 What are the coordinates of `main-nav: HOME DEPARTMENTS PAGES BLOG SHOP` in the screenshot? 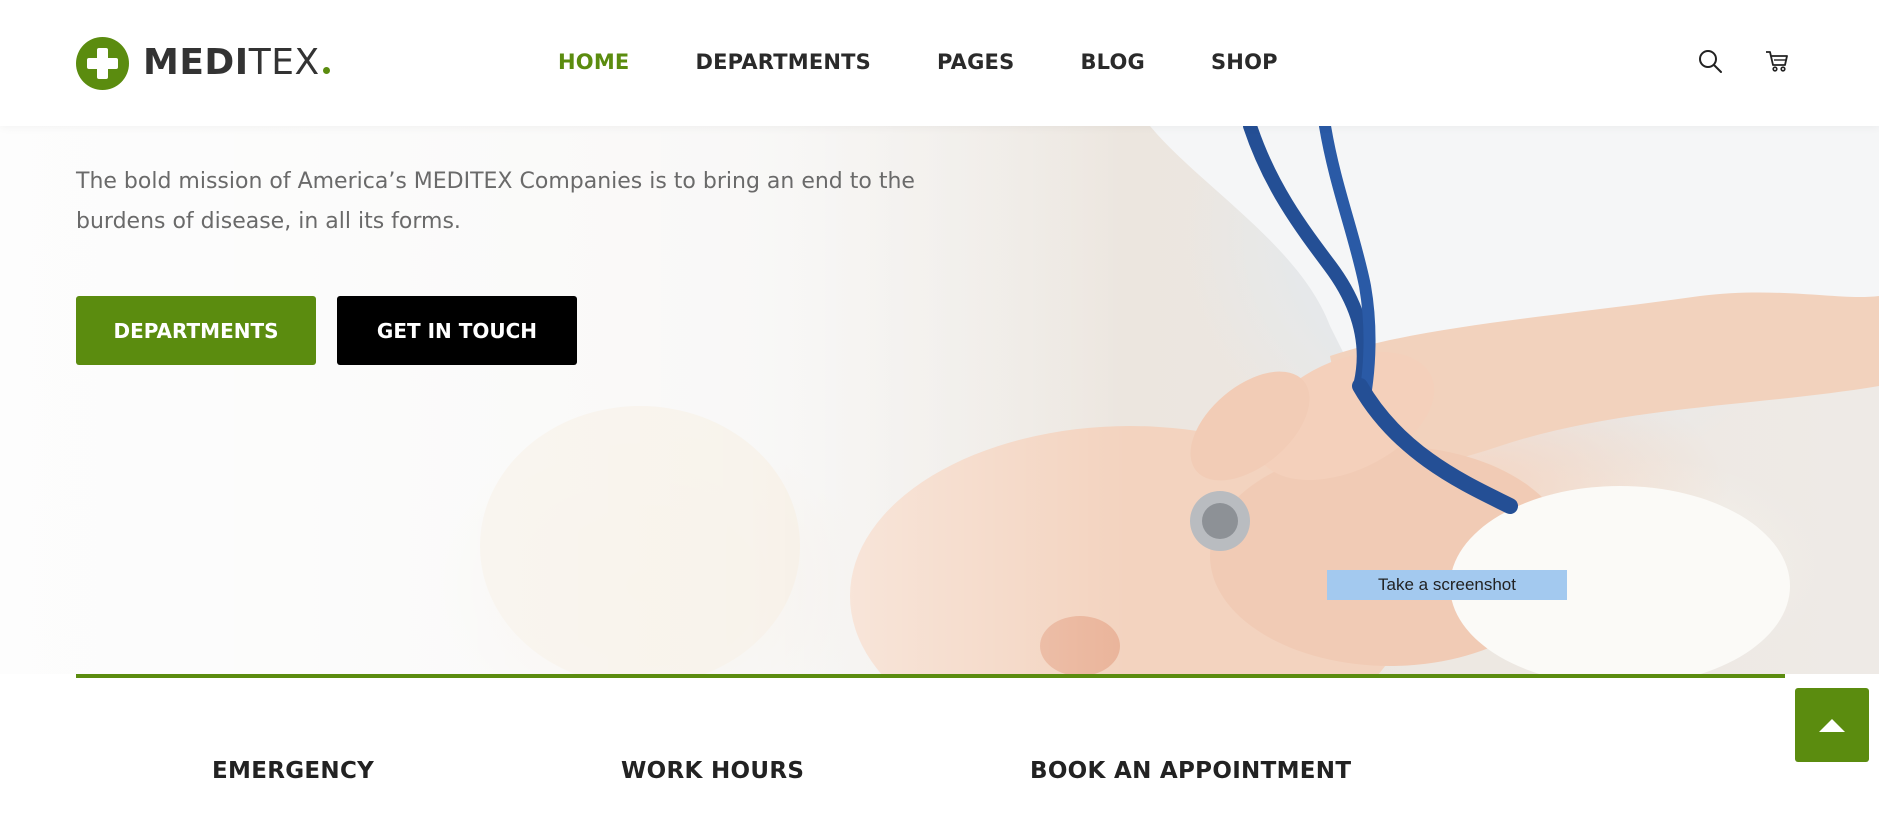 It's located at (951, 62).